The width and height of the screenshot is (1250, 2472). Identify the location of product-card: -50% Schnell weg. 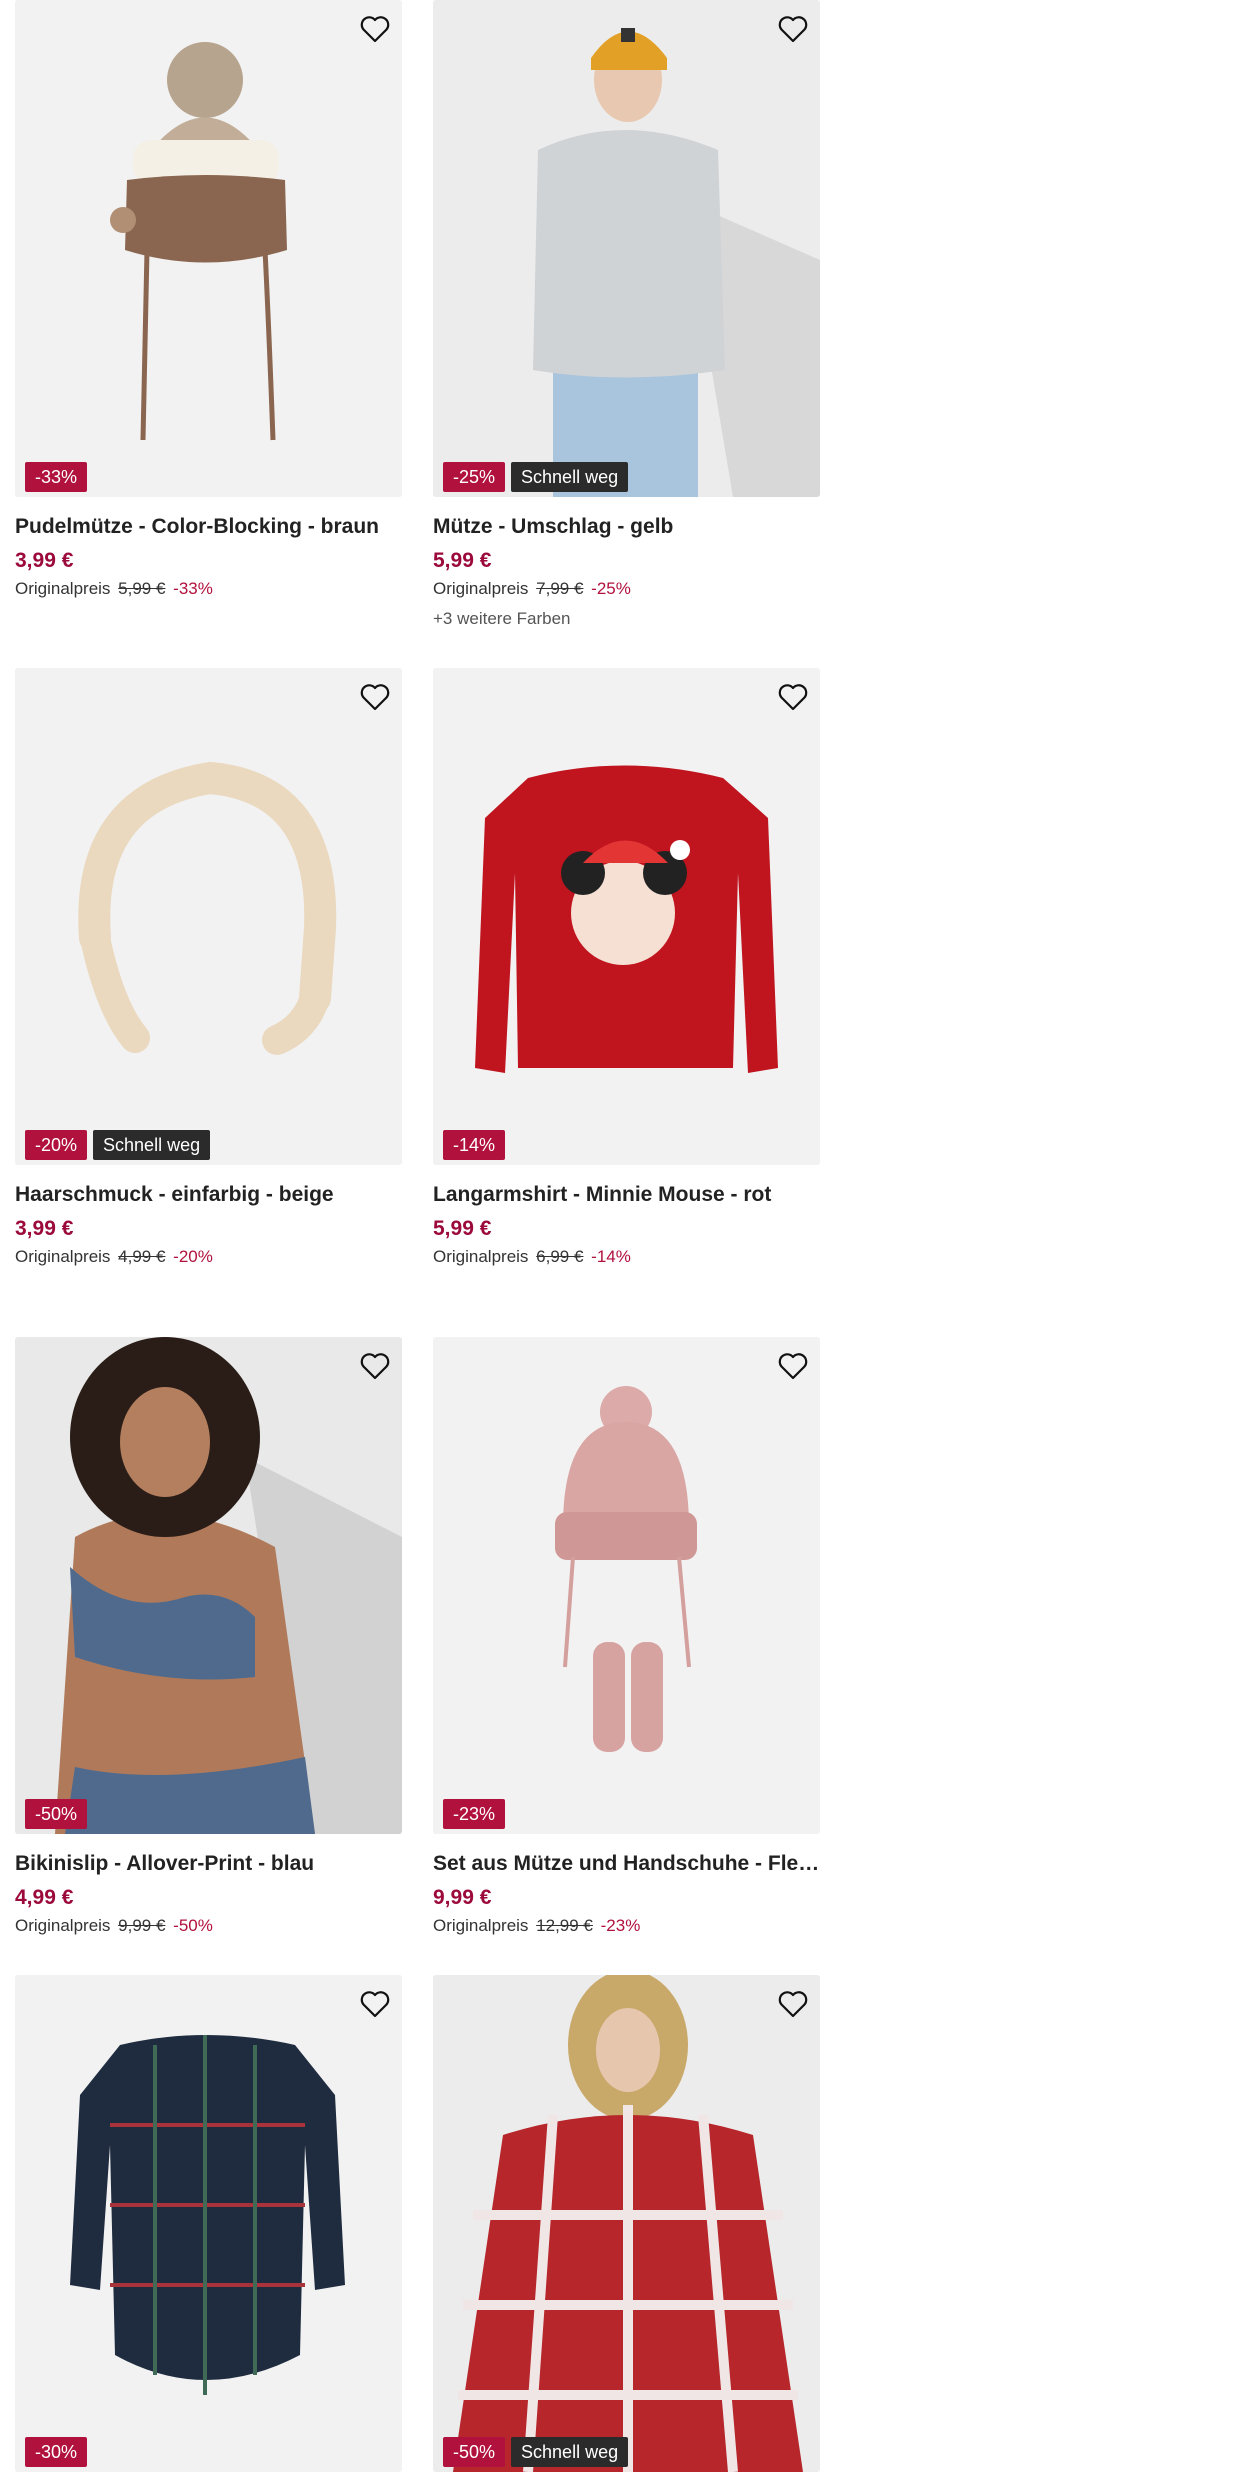
(626, 2223).